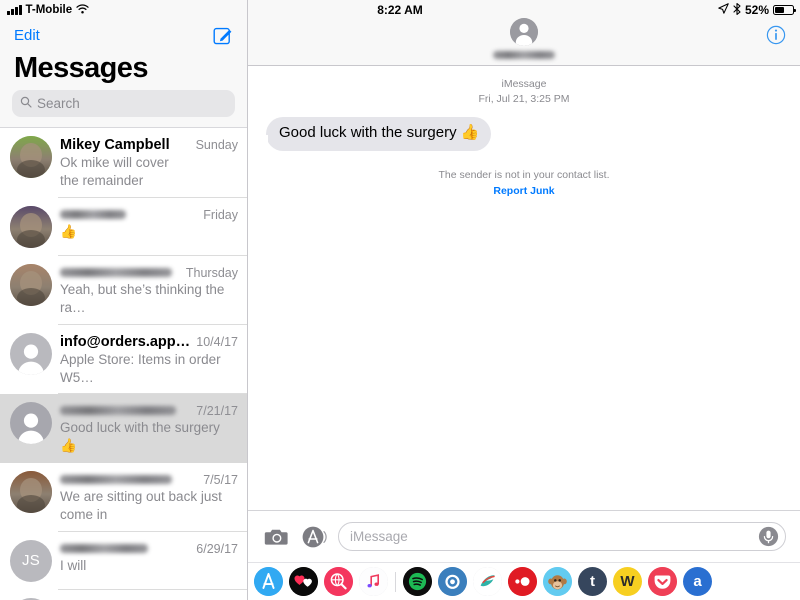 The image size is (800, 600). I want to click on conversation-date: Thursday, so click(211, 273).